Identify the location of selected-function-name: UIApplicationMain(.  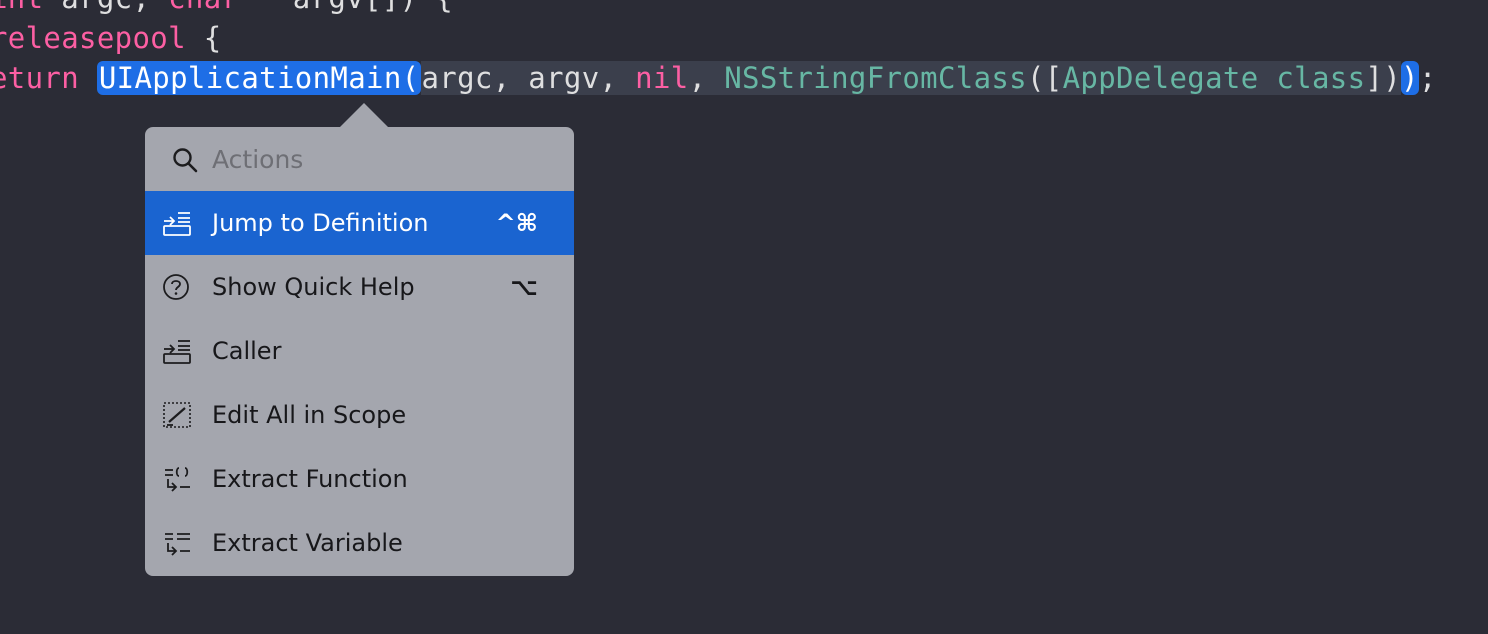
(259, 78).